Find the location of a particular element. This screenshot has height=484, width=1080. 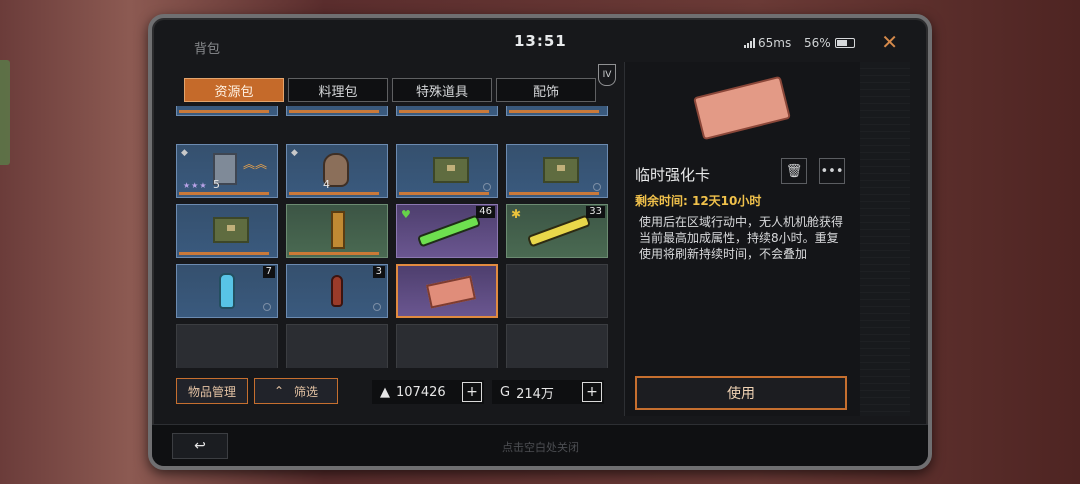

inventory-slot: 3 is located at coordinates (337, 291).